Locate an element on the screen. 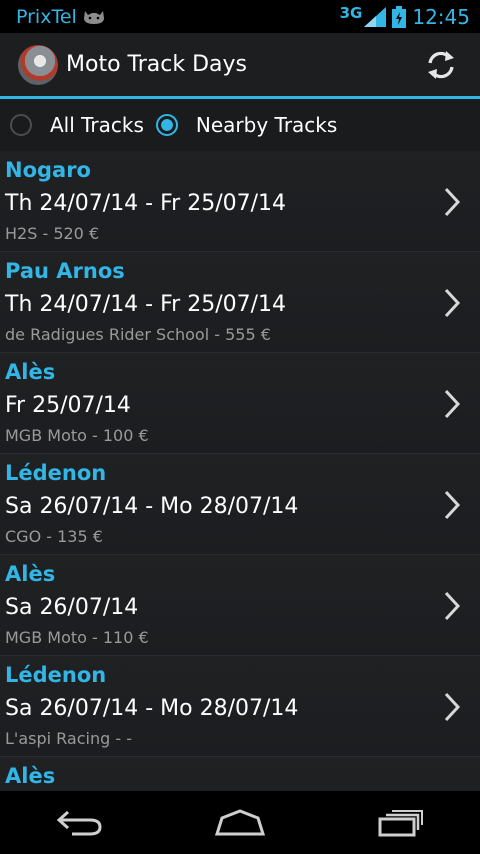 The height and width of the screenshot is (854, 480). track-dates: Fr 25/07/14 is located at coordinates (68, 405).